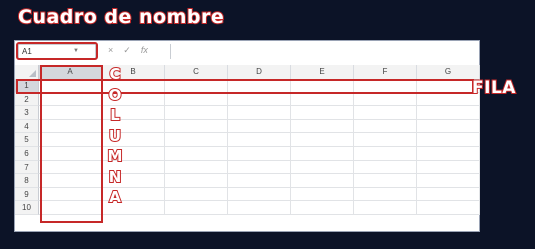 Image resolution: width=535 pixels, height=249 pixels. What do you see at coordinates (27, 208) in the screenshot?
I see `row-header-10: 10` at bounding box center [27, 208].